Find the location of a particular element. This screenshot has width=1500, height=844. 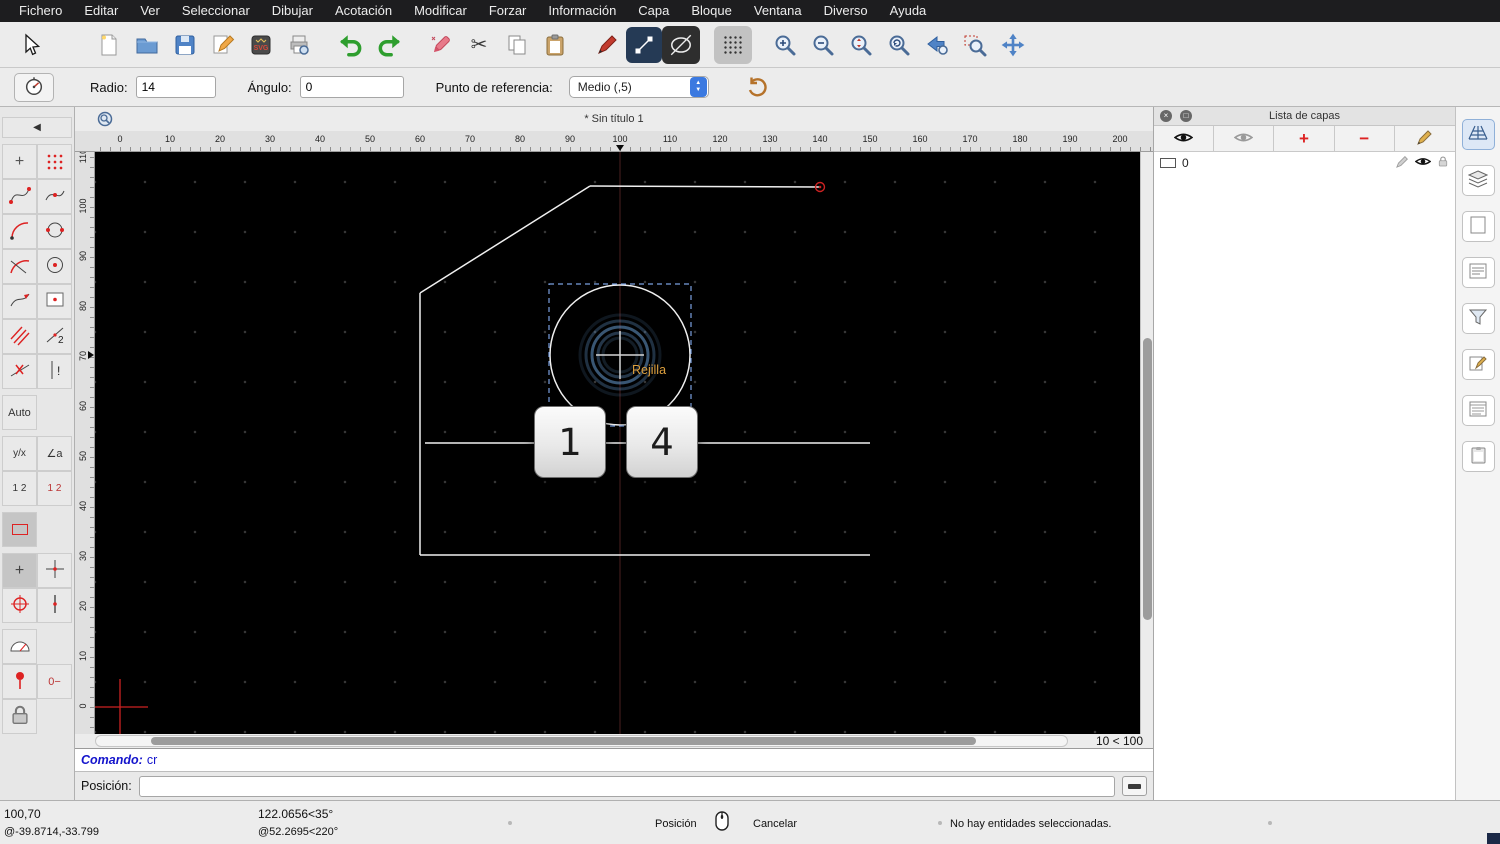

horizontal-scrollbar is located at coordinates (581, 741).